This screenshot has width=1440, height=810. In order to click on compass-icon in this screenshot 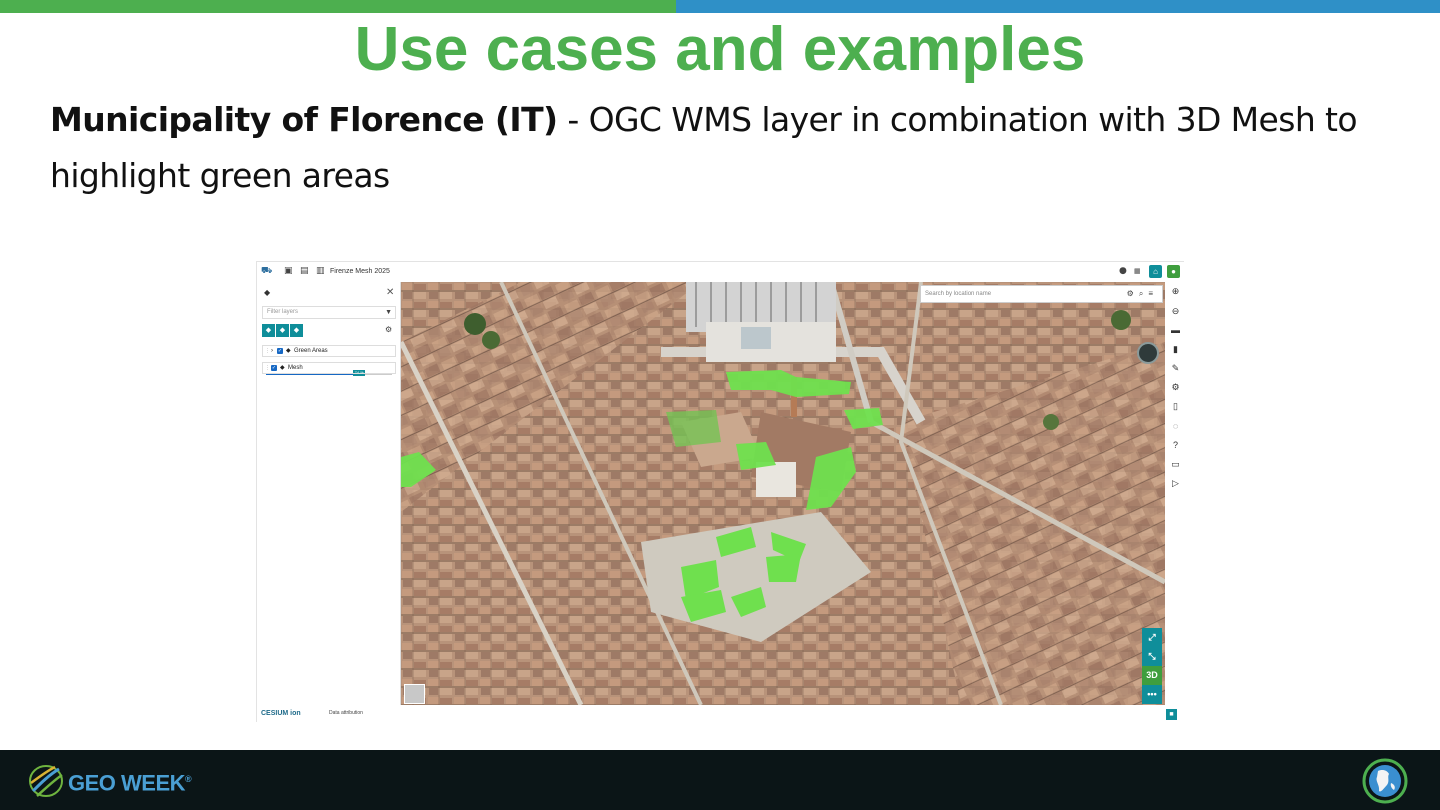, I will do `click(1148, 353)`.